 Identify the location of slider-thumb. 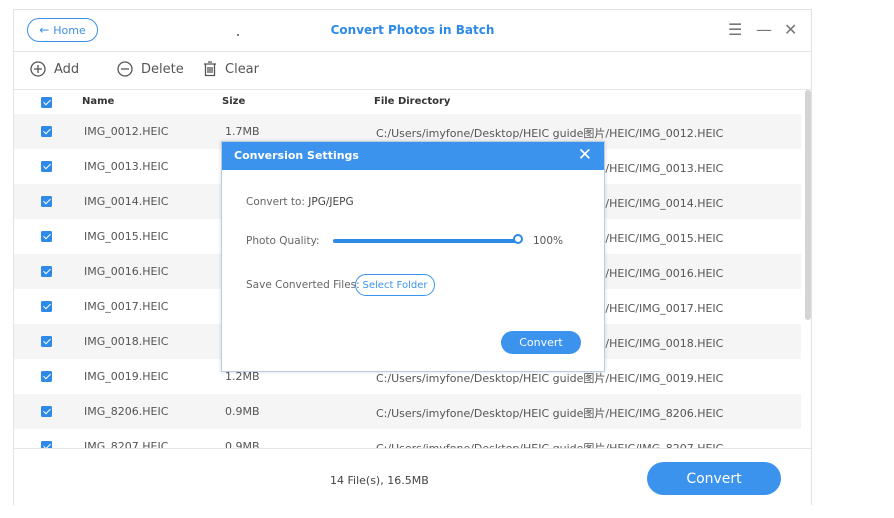
(518, 239).